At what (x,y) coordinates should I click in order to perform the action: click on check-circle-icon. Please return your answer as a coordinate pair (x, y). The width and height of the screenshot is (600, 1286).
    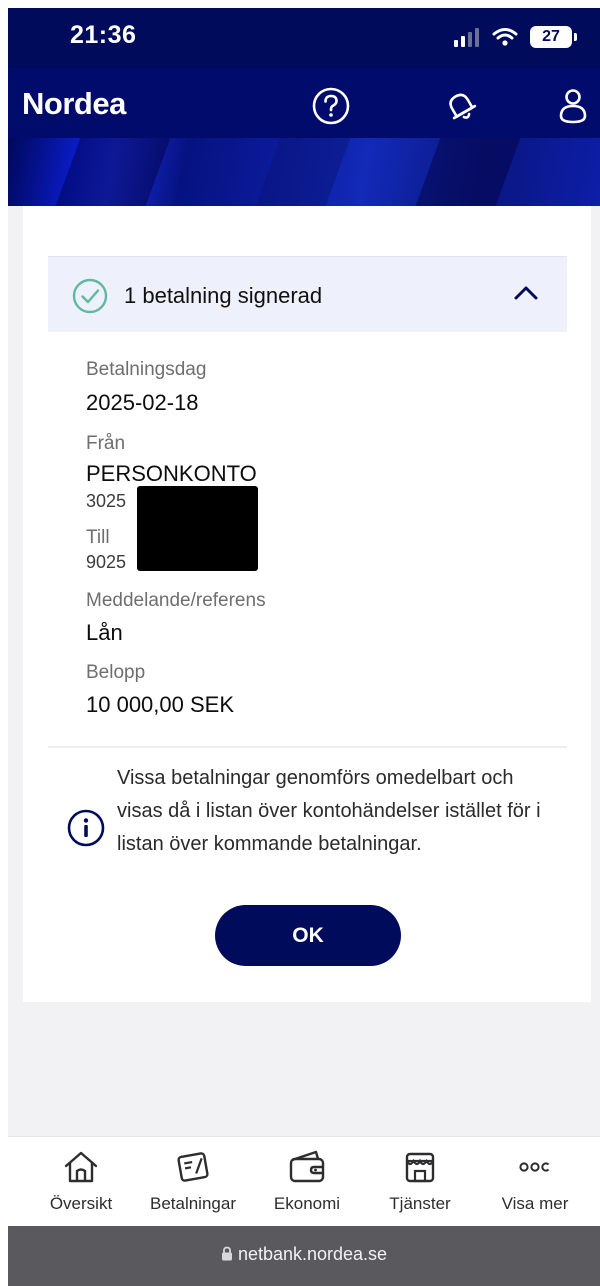
    Looking at the image, I should click on (90, 296).